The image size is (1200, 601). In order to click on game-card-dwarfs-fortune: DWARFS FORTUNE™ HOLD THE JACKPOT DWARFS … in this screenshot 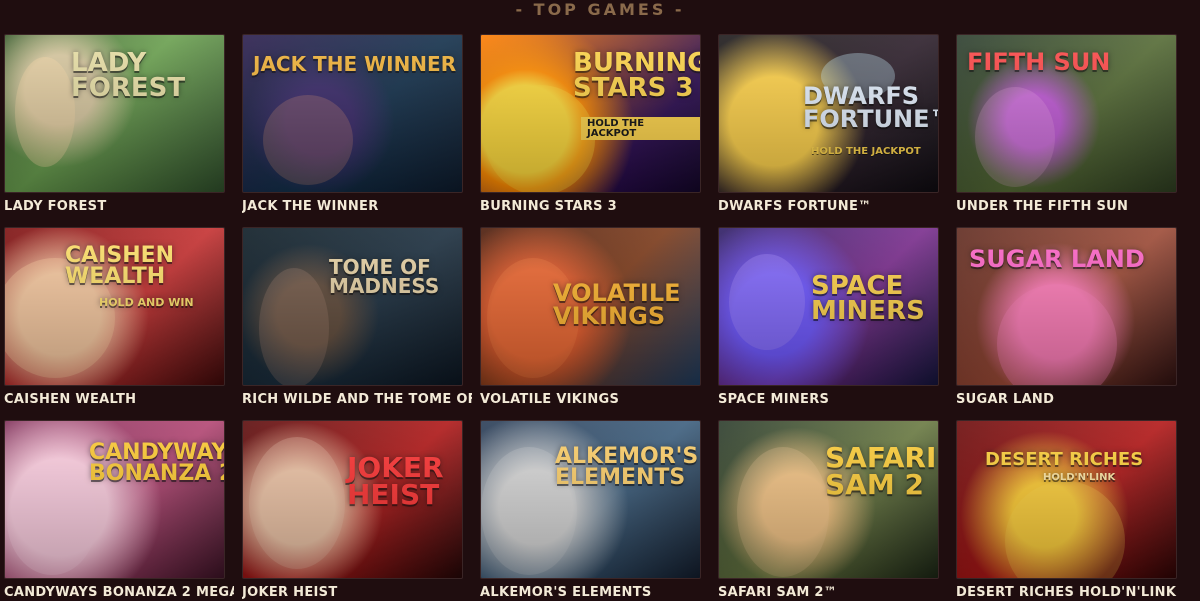, I will do `click(828, 124)`.